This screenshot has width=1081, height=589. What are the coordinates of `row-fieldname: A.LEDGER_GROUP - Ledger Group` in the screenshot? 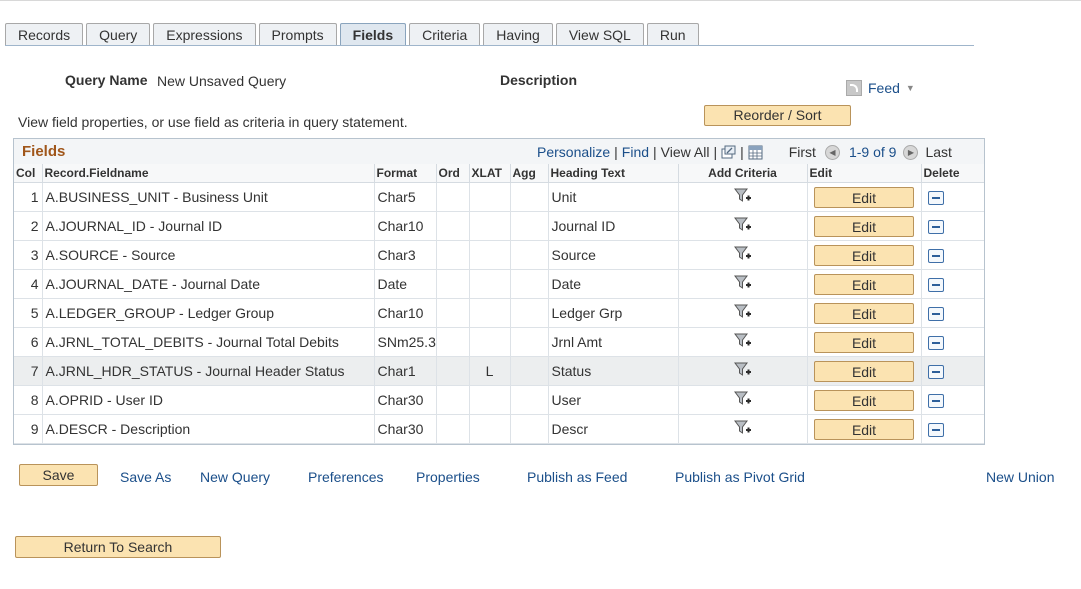 It's located at (208, 313).